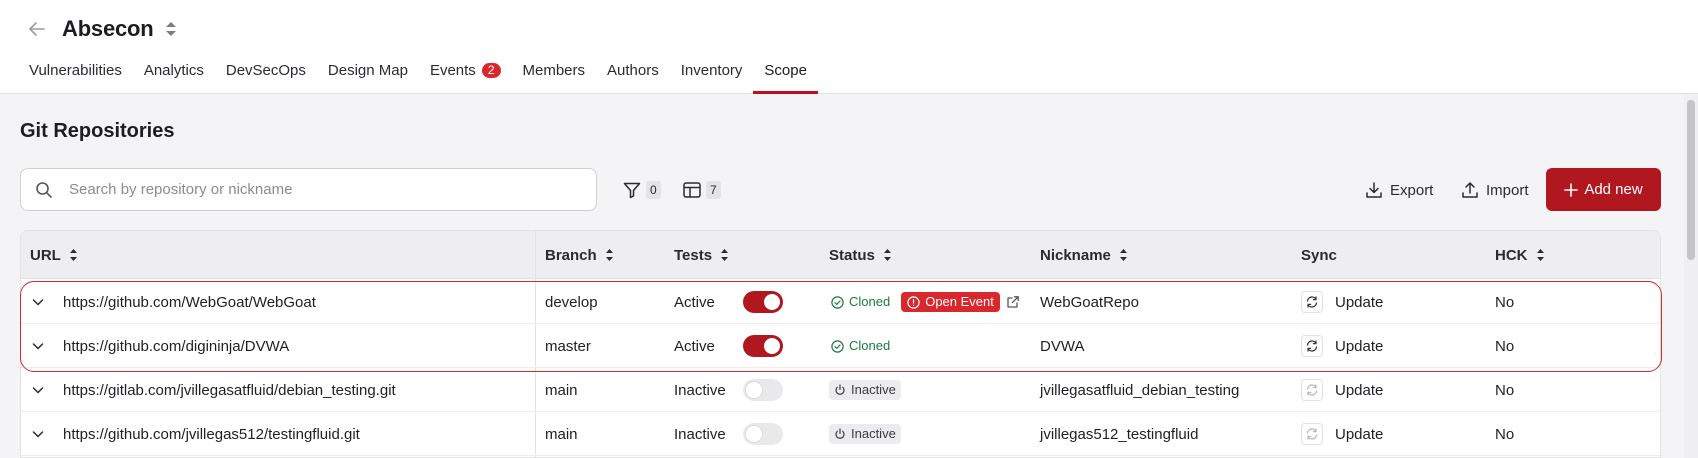 The height and width of the screenshot is (458, 1698). What do you see at coordinates (189, 302) in the screenshot?
I see `cell-url: https://github.com/WebGoat/WebGoat` at bounding box center [189, 302].